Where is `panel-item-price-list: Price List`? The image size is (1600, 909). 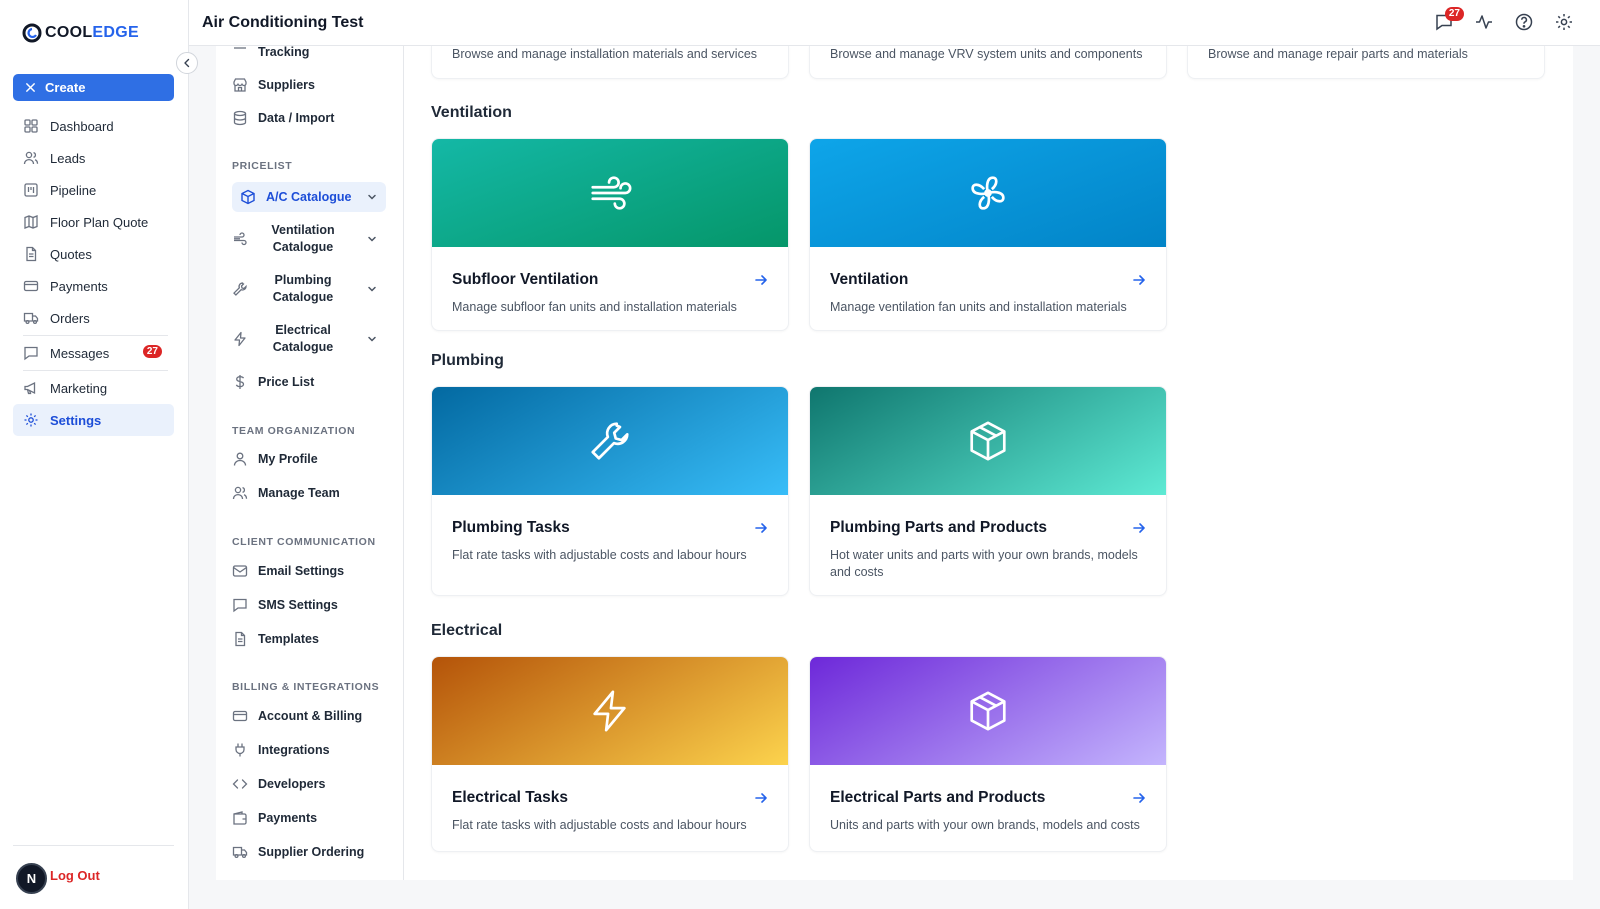 panel-item-price-list: Price List is located at coordinates (309, 382).